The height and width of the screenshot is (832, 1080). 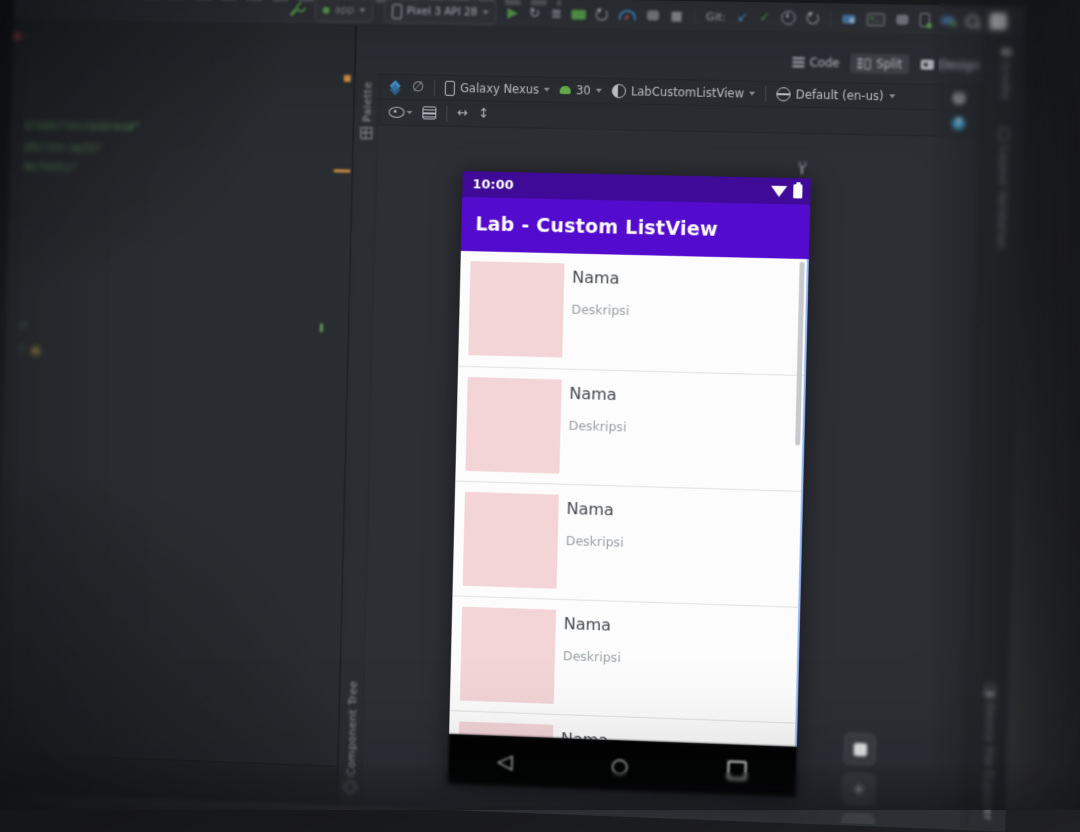 I want to click on zoom-fit-icon, so click(x=860, y=749).